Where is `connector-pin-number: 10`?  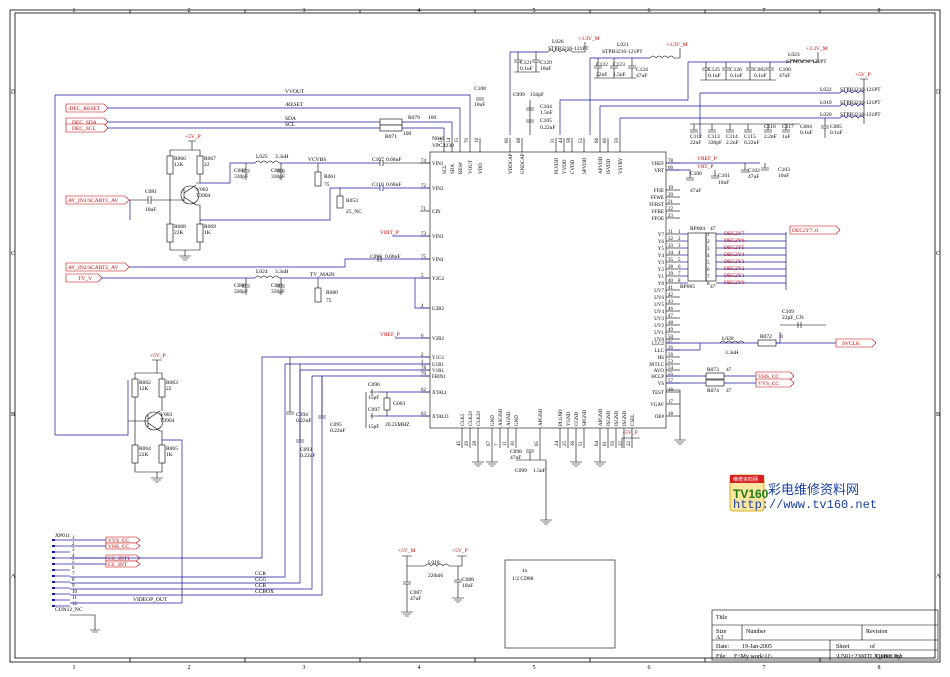 connector-pin-number: 10 is located at coordinates (75, 592).